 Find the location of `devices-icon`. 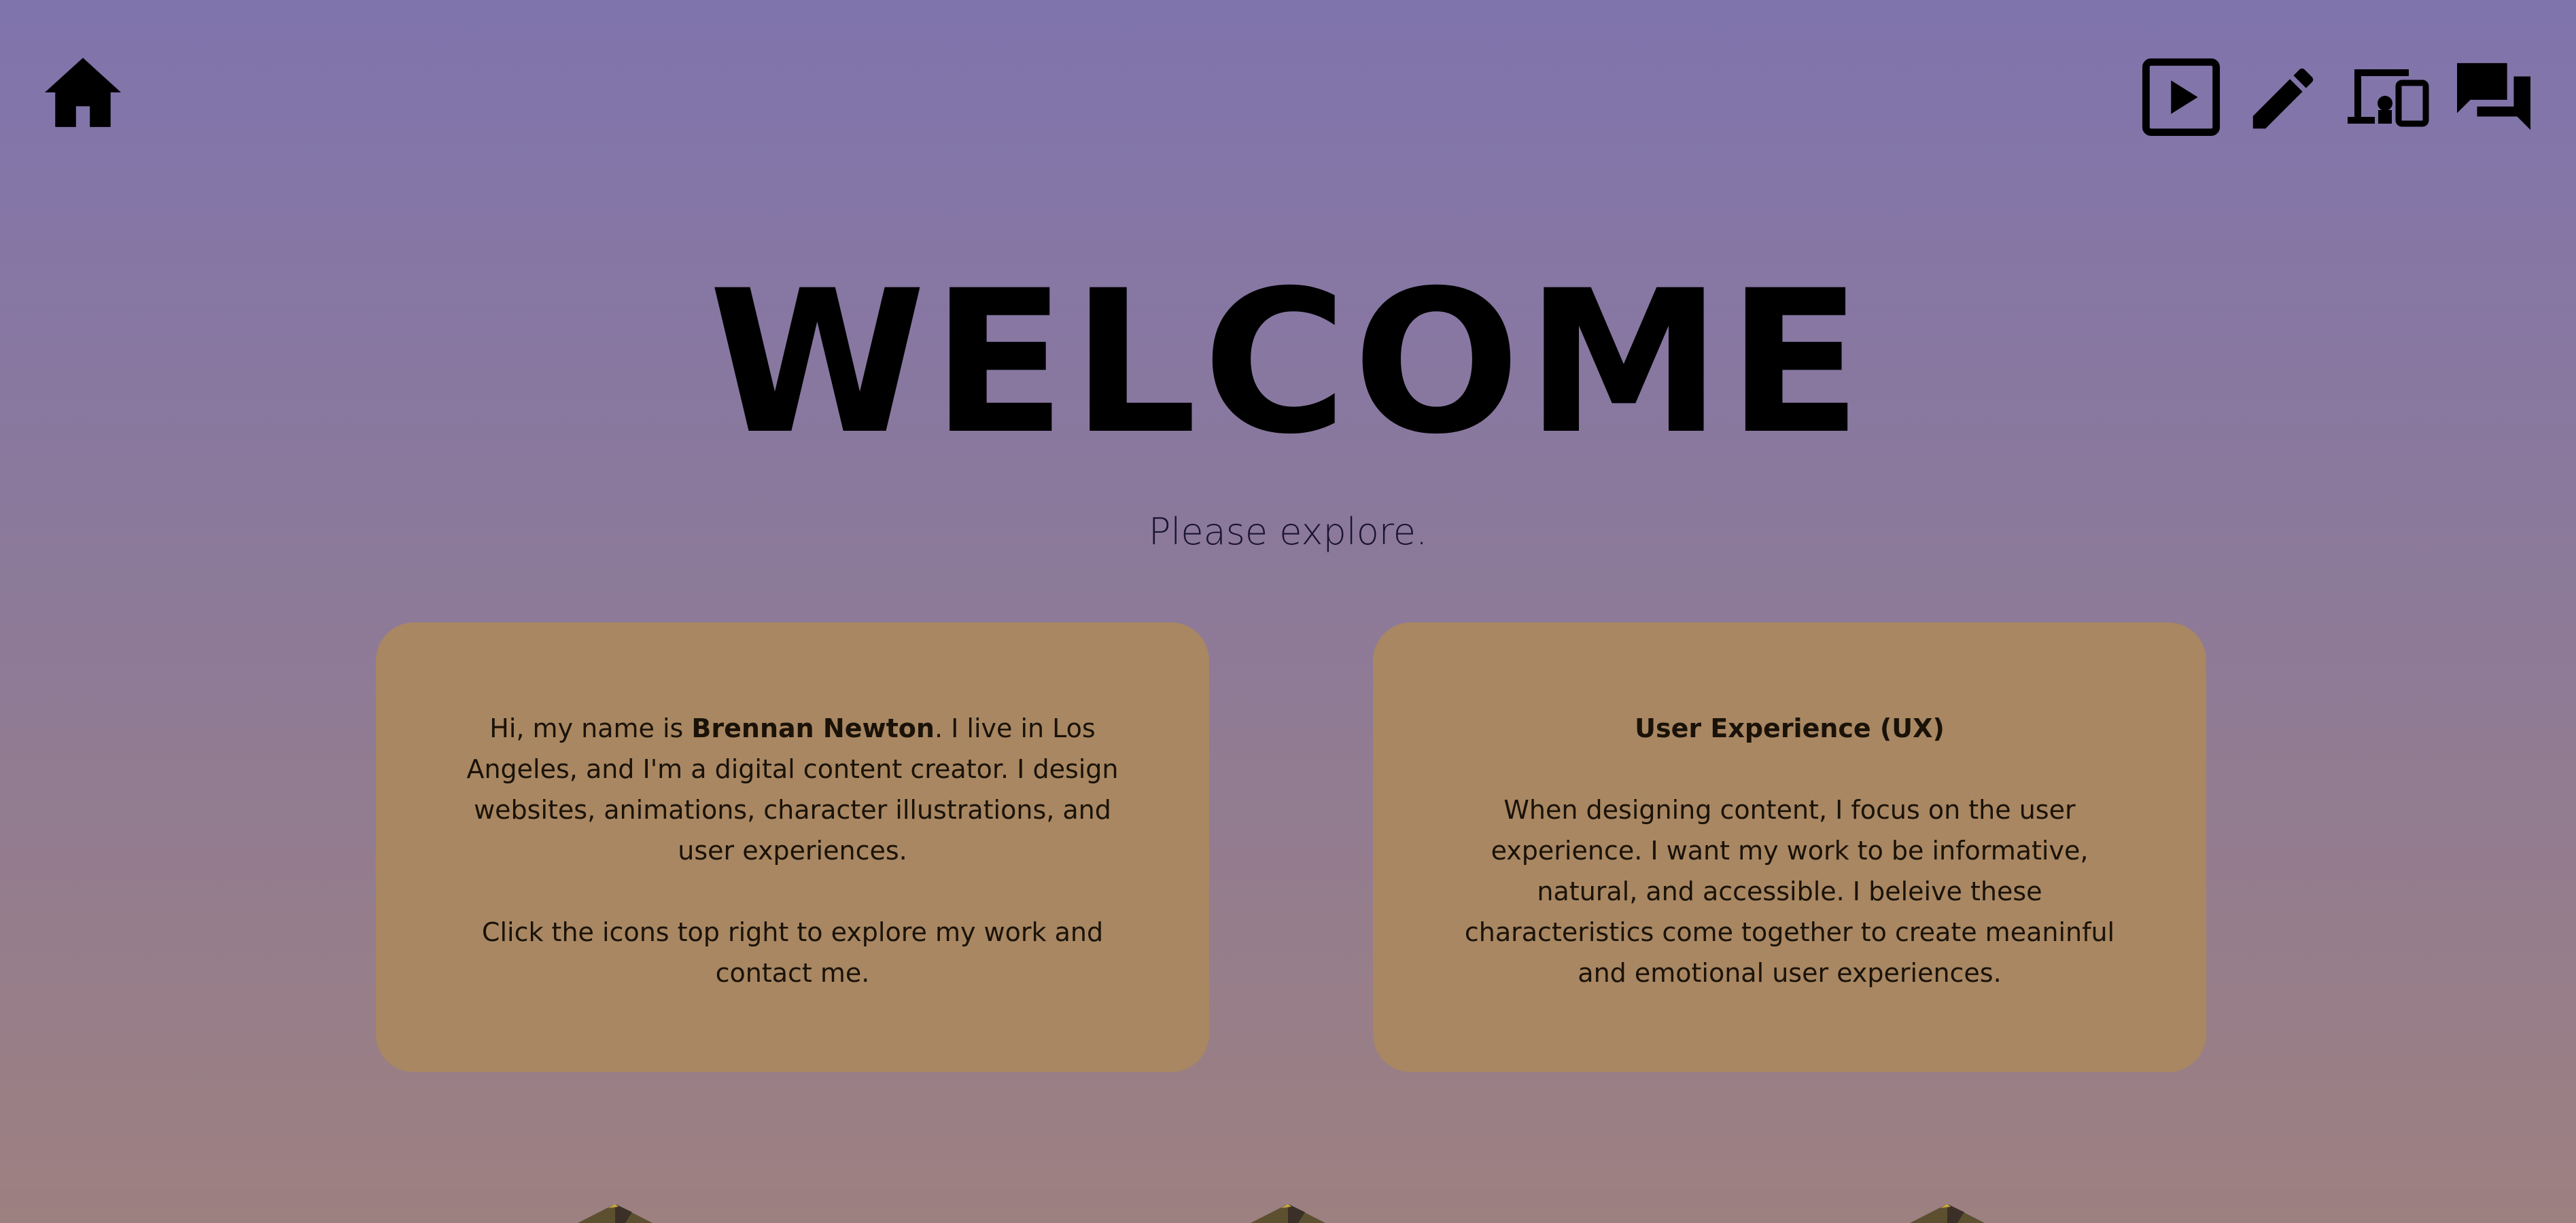

devices-icon is located at coordinates (2388, 98).